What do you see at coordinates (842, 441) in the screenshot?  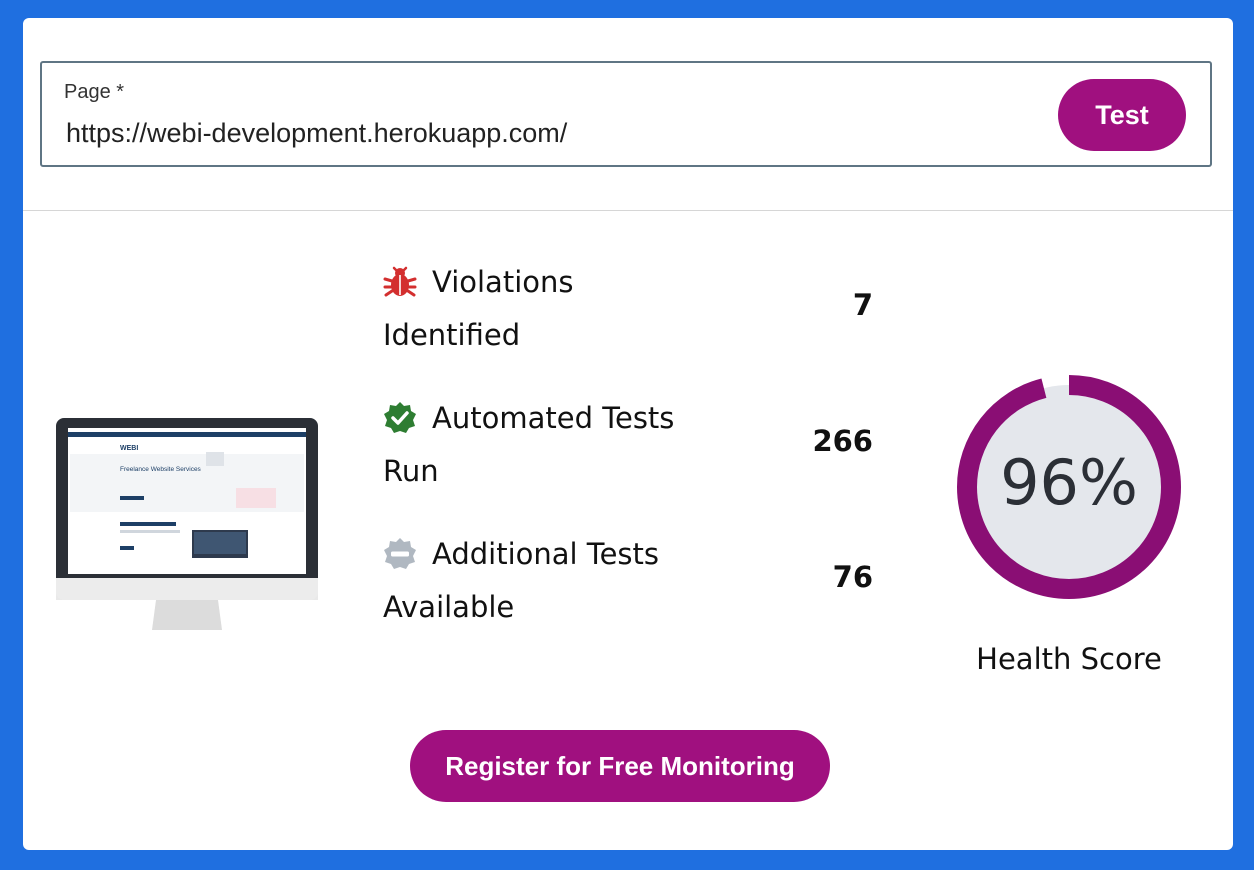 I see `automated-tests-count: 266` at bounding box center [842, 441].